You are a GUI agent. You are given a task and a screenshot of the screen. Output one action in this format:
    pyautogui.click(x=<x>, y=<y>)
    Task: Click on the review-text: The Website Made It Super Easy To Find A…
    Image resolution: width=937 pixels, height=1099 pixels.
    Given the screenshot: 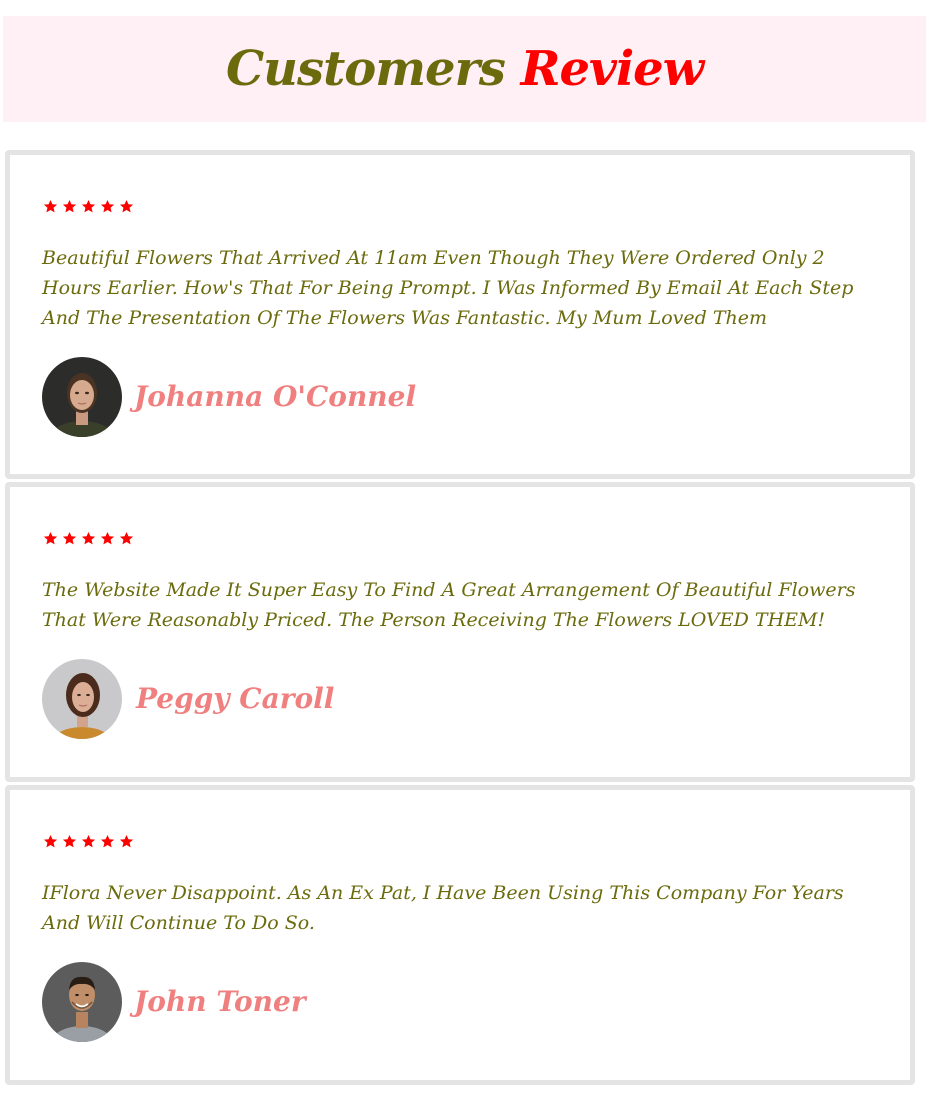 What is the action you would take?
    pyautogui.click(x=449, y=605)
    